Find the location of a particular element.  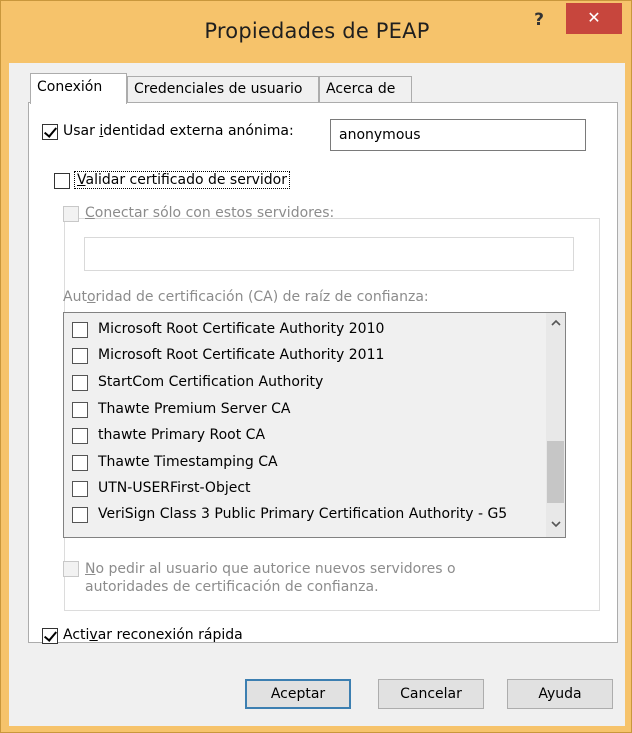

list-item: Thawte Timestamping CA is located at coordinates (304, 464).